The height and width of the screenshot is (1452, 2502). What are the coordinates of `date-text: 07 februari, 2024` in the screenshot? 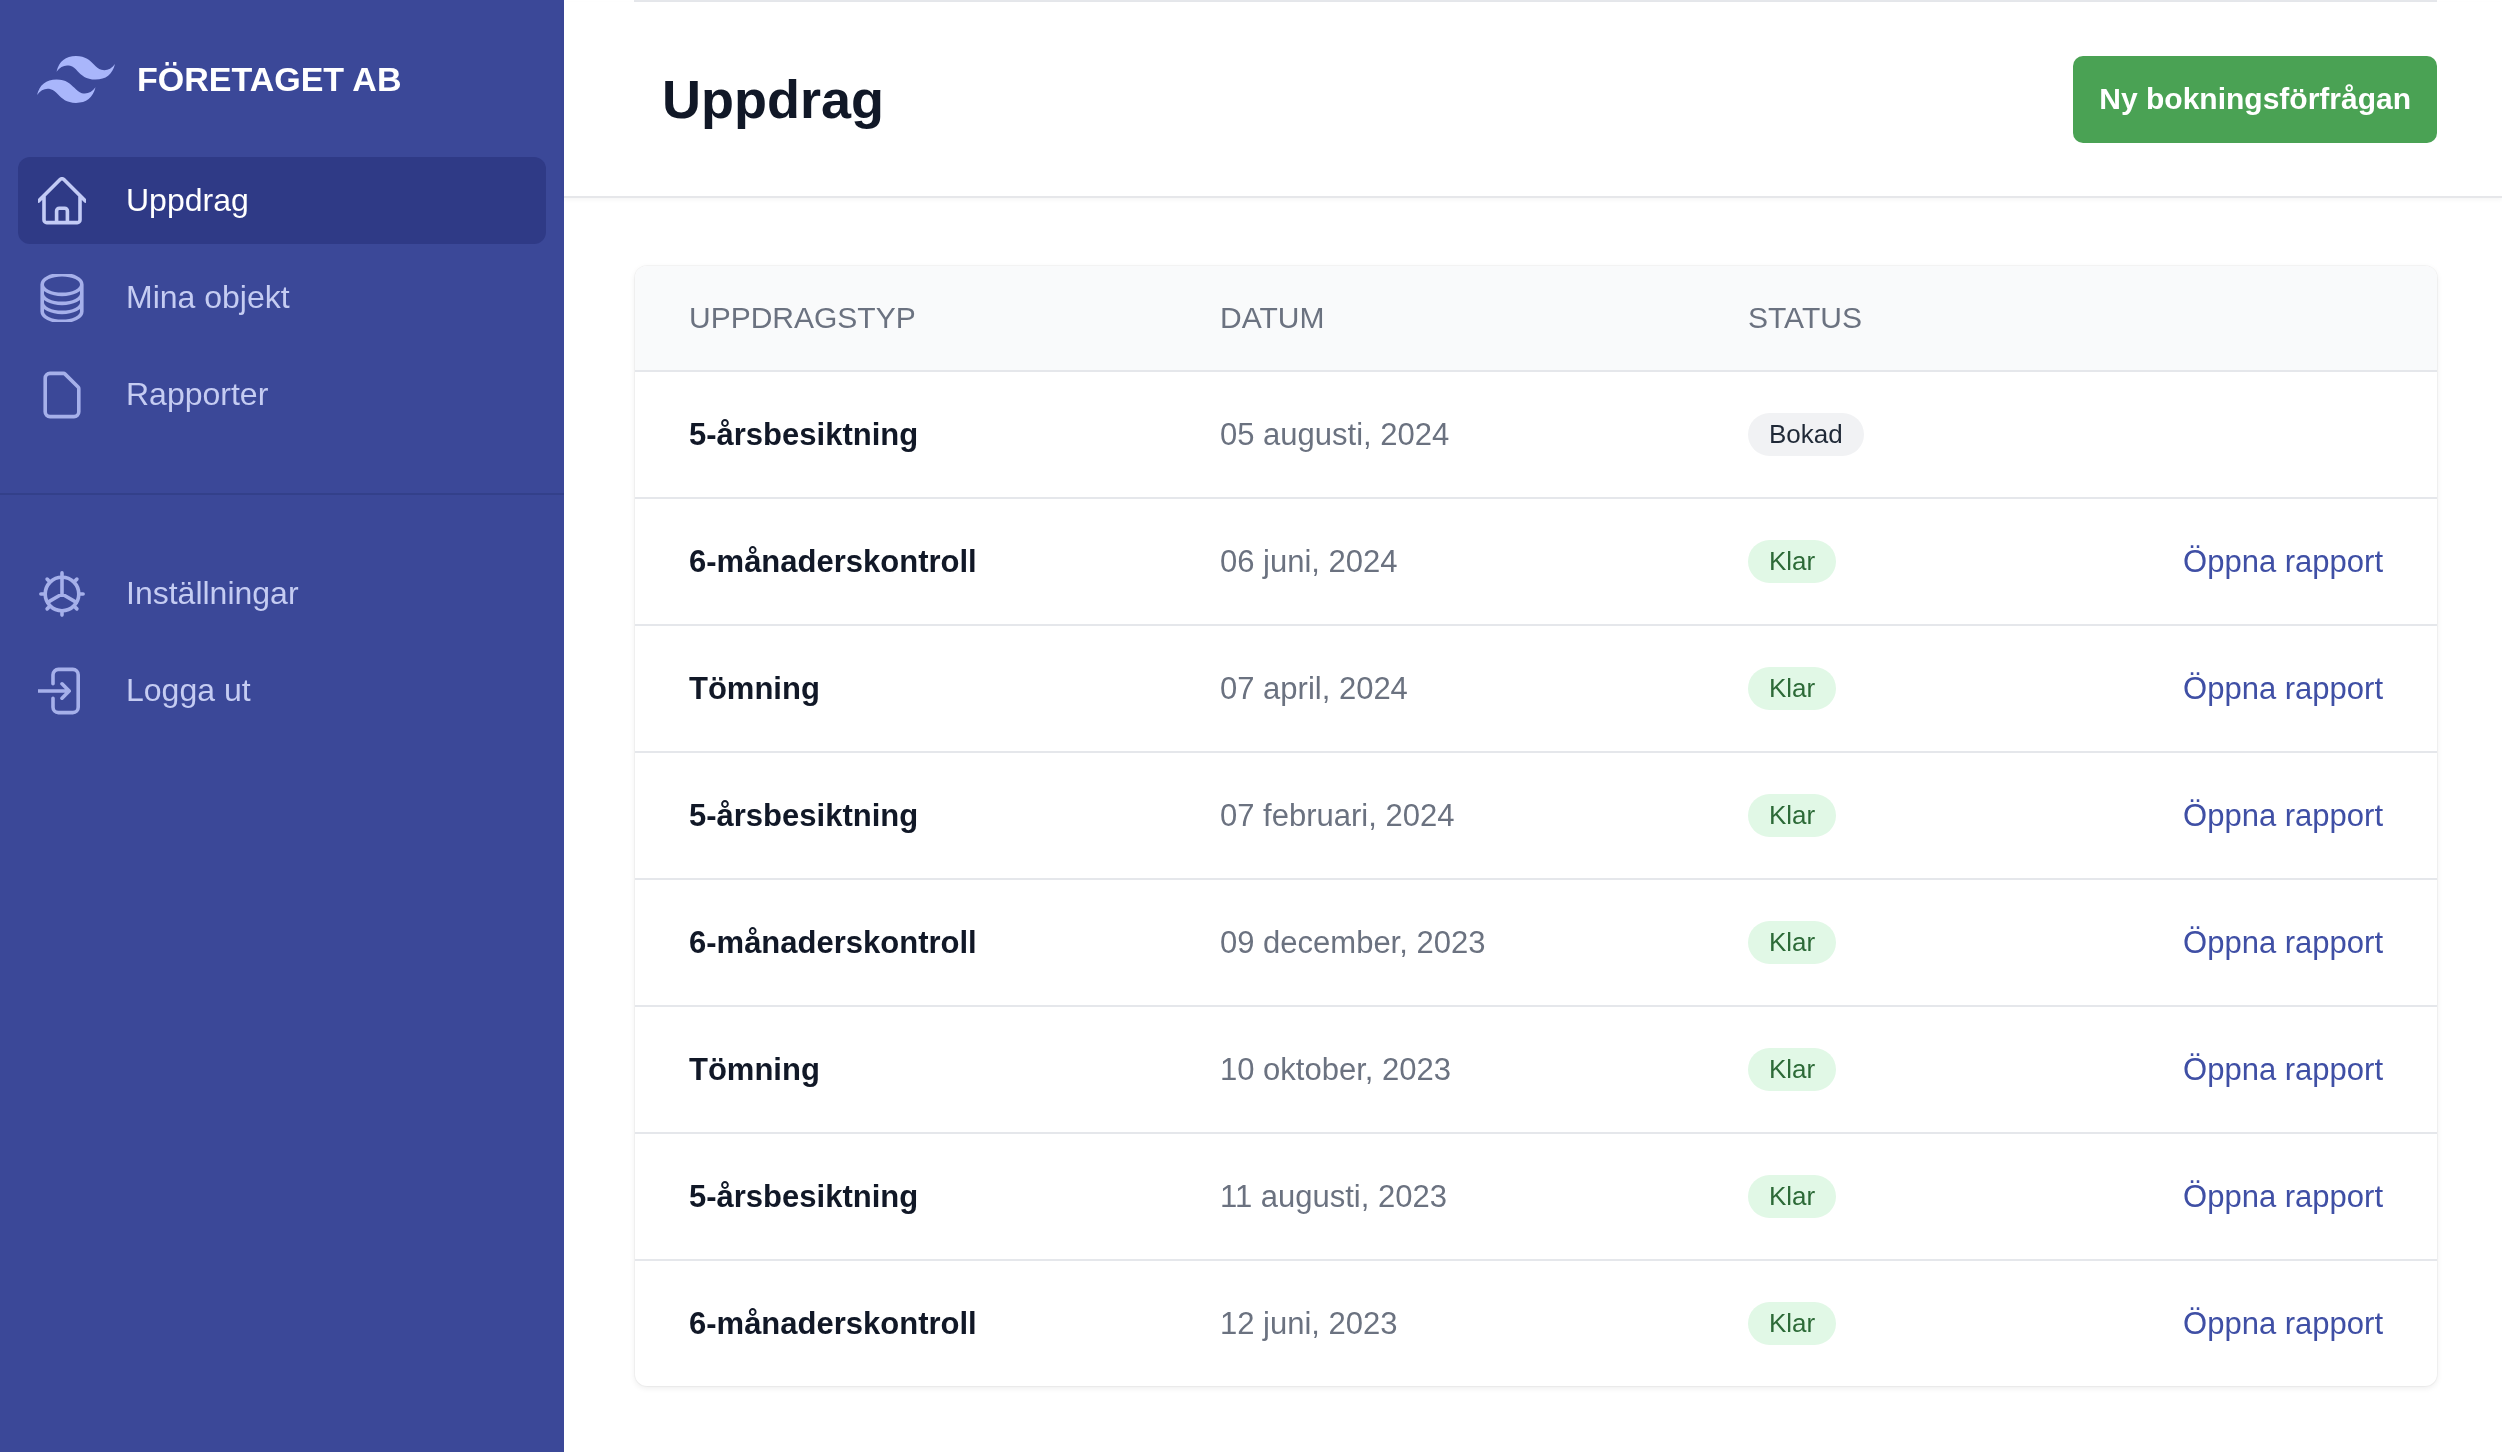 It's located at (1337, 815).